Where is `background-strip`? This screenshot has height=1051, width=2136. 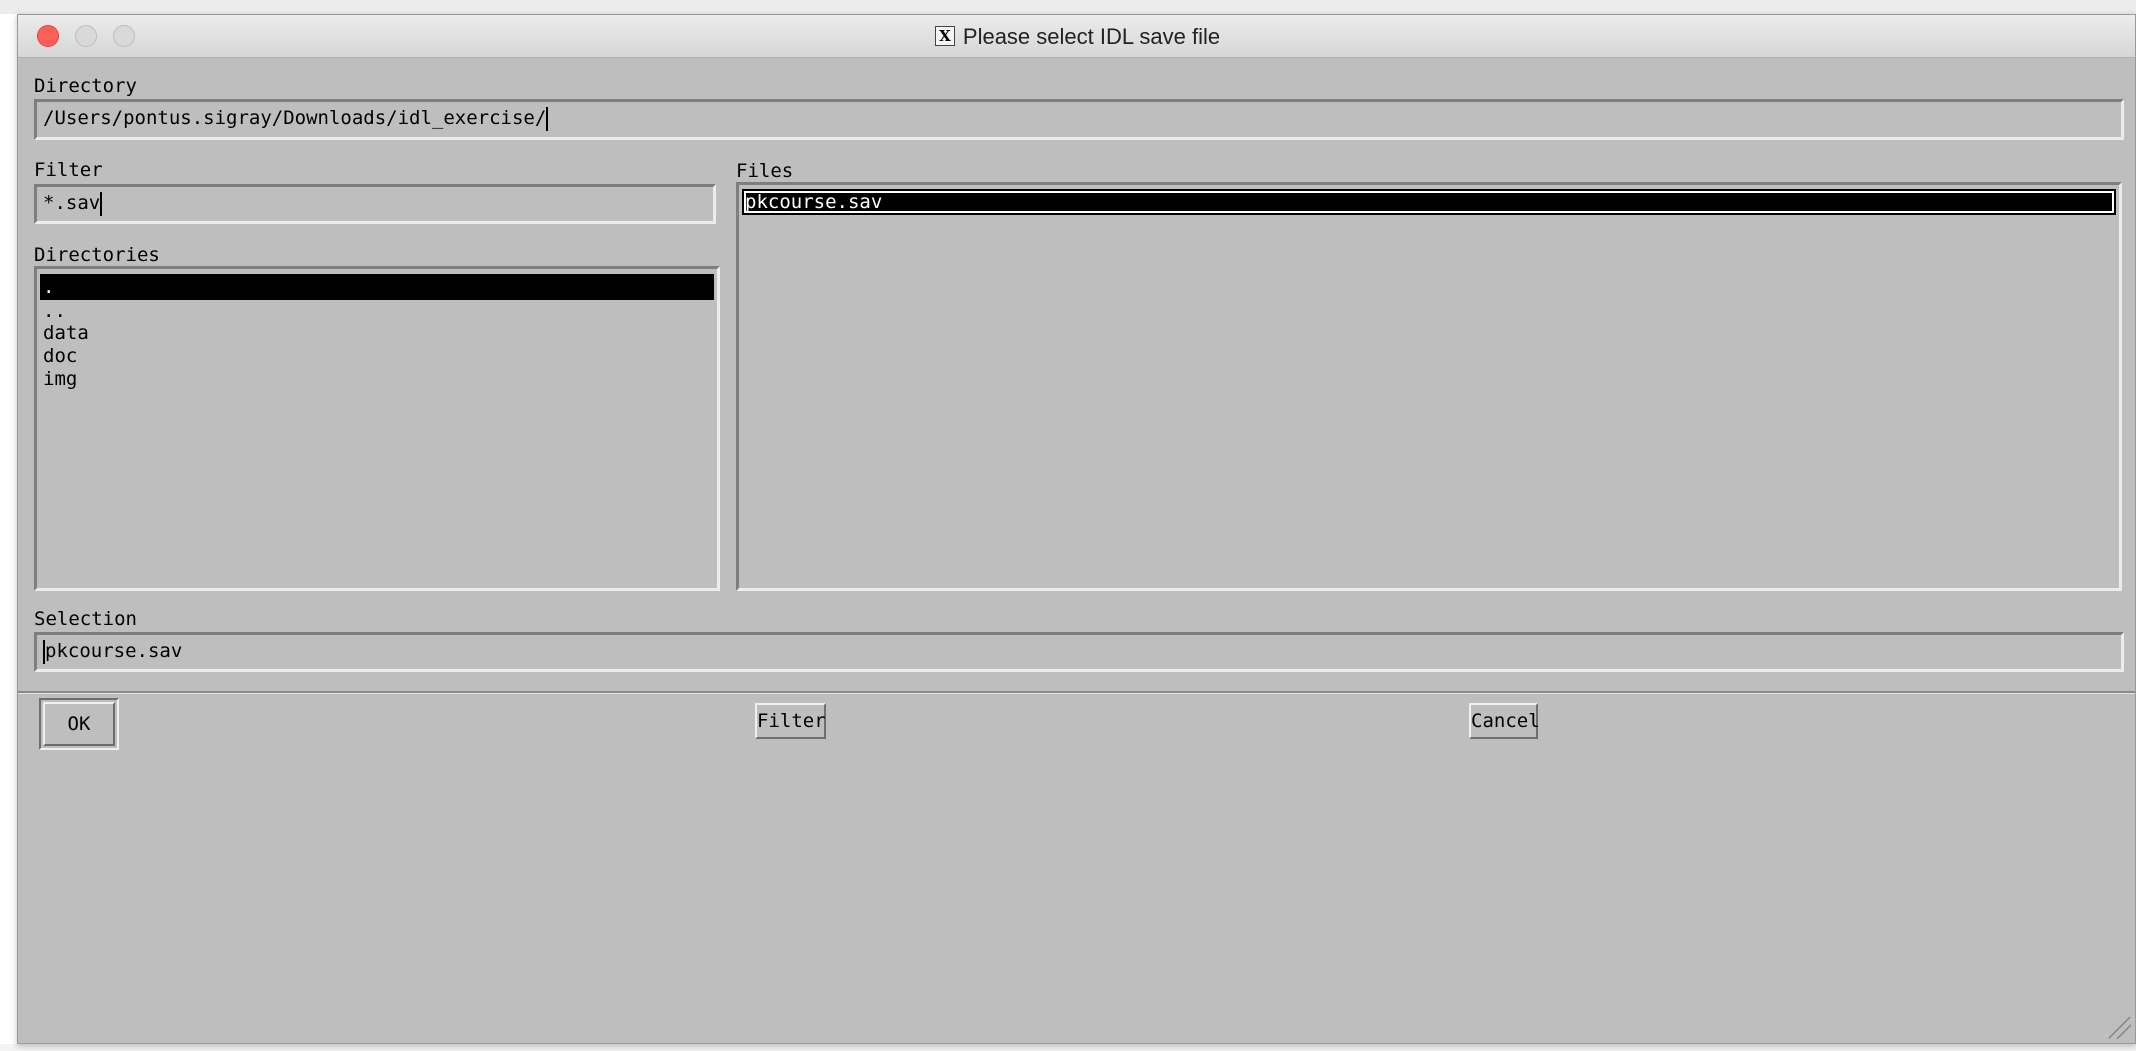 background-strip is located at coordinates (1068, 7).